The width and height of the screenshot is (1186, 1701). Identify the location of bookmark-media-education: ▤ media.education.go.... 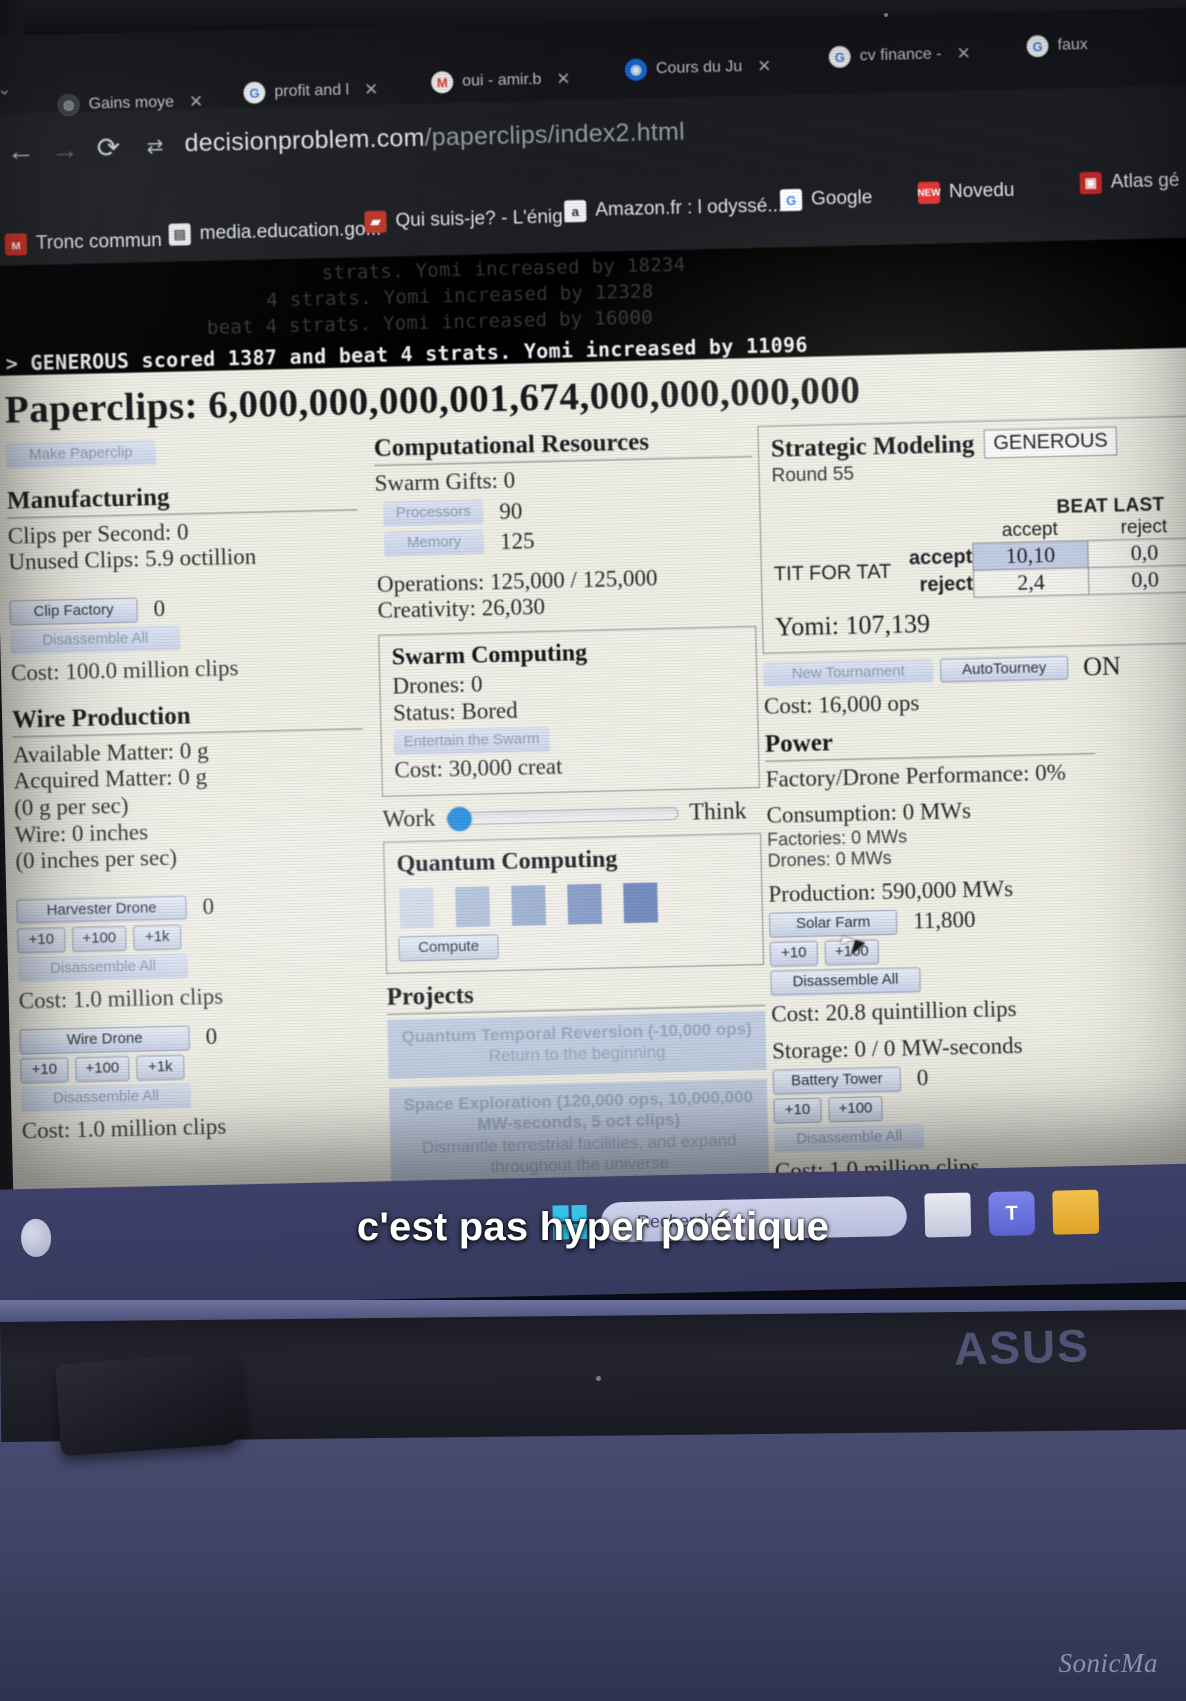
(275, 232).